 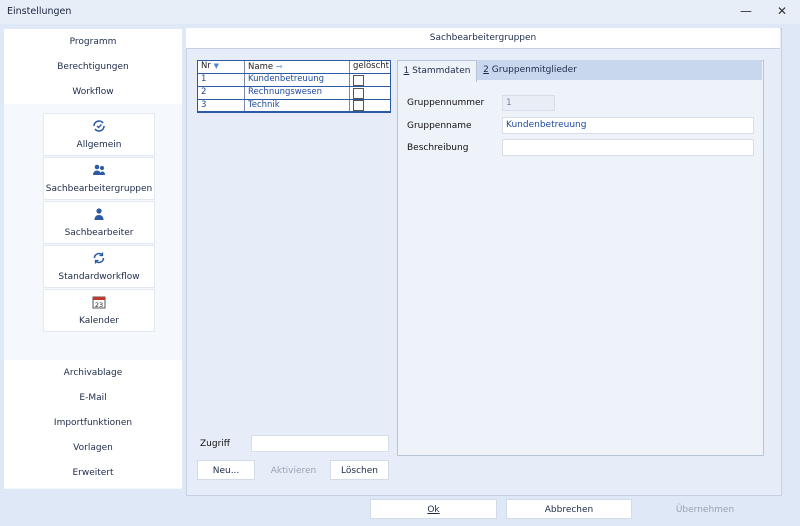 What do you see at coordinates (286, 79) in the screenshot?
I see `cell-name: Kundenbetreuung` at bounding box center [286, 79].